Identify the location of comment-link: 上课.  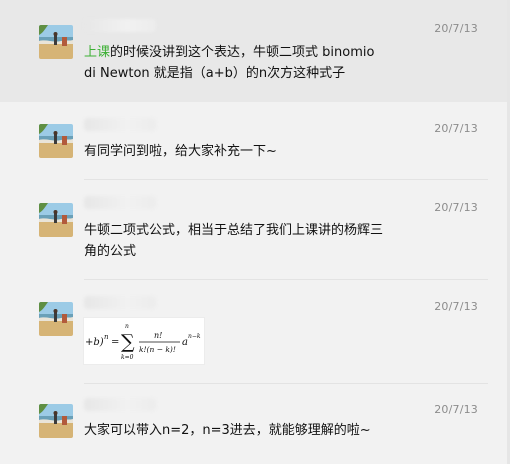
(97, 52).